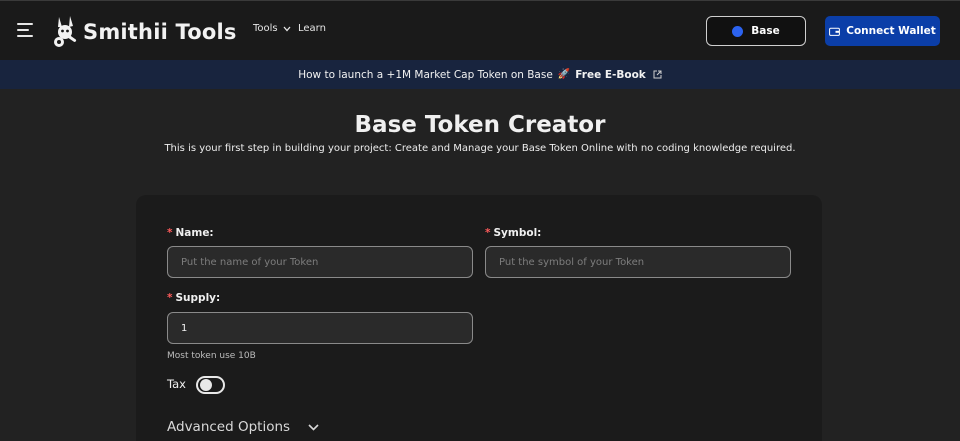 This screenshot has width=960, height=441. I want to click on name-label-text: Name:, so click(194, 233).